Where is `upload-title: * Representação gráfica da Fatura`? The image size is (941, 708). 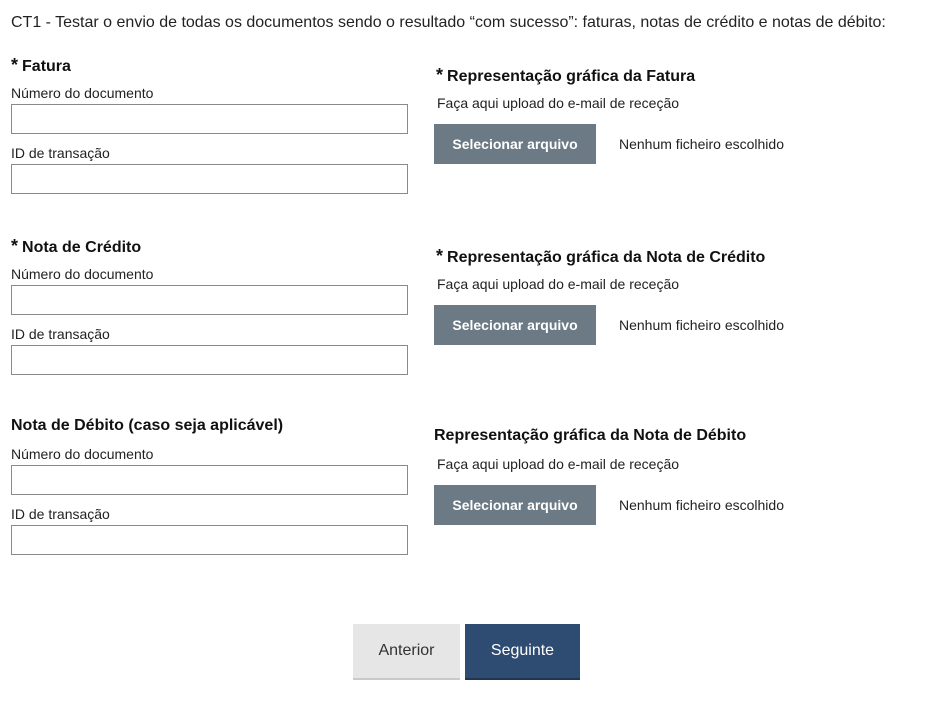
upload-title: * Representação gráfica da Fatura is located at coordinates (565, 75).